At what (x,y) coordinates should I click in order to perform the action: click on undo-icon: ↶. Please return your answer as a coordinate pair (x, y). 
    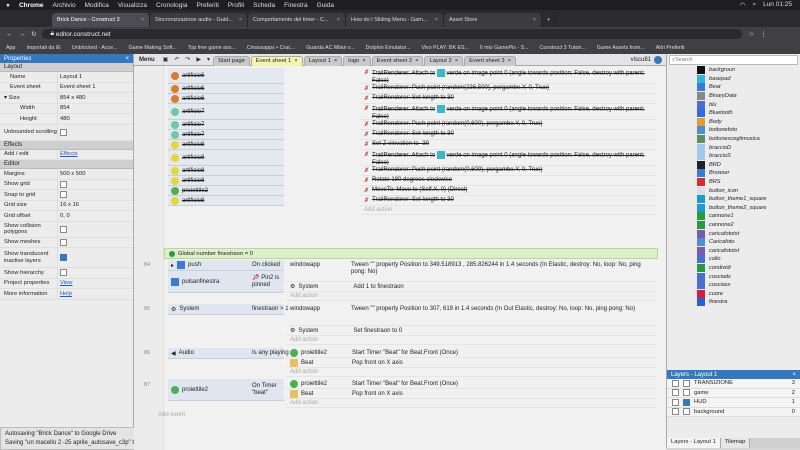
    Looking at the image, I should click on (176, 59).